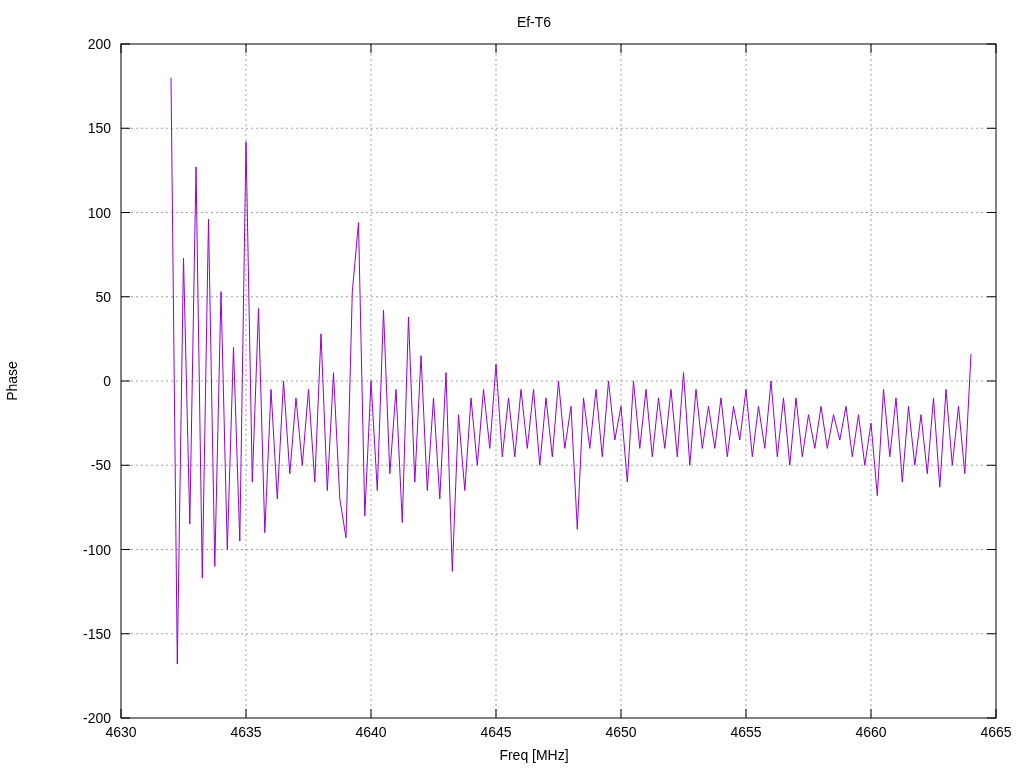 Image resolution: width=1024 pixels, height=768 pixels. Describe the element at coordinates (496, 732) in the screenshot. I see `x-tick-label: 4645` at that location.